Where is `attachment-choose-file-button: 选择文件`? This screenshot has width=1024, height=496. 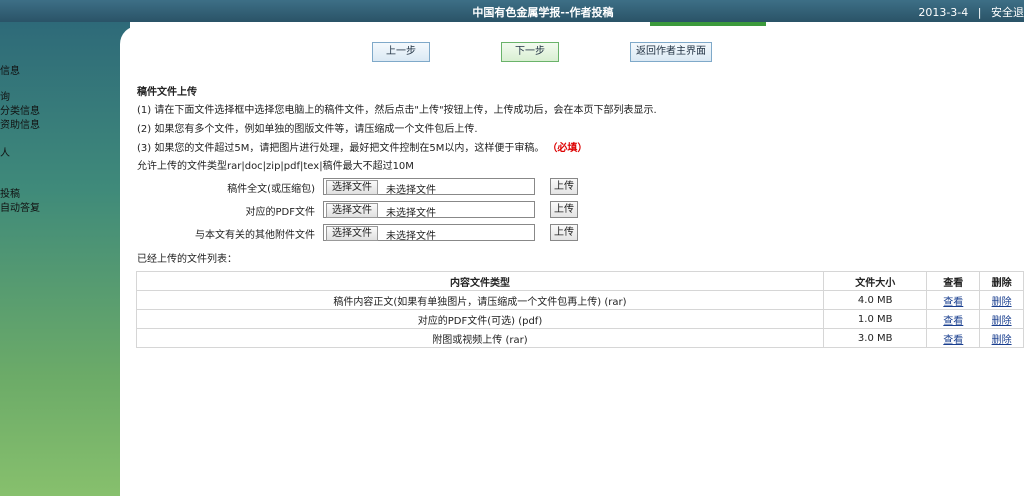
attachment-choose-file-button: 选择文件 is located at coordinates (352, 233).